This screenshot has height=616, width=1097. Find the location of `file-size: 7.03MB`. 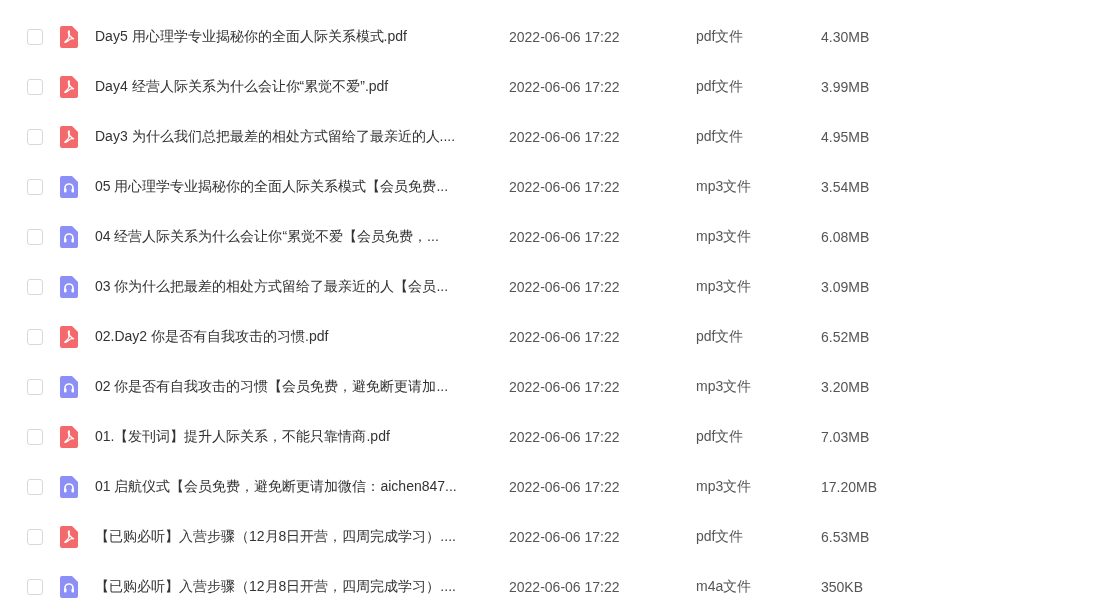

file-size: 7.03MB is located at coordinates (845, 437).